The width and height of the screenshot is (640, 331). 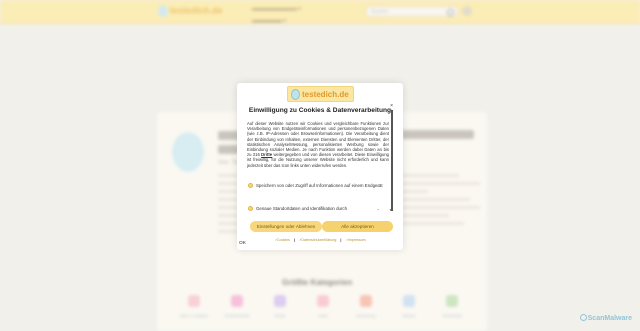 What do you see at coordinates (355, 240) in the screenshot?
I see `imprint-link: Impressum` at bounding box center [355, 240].